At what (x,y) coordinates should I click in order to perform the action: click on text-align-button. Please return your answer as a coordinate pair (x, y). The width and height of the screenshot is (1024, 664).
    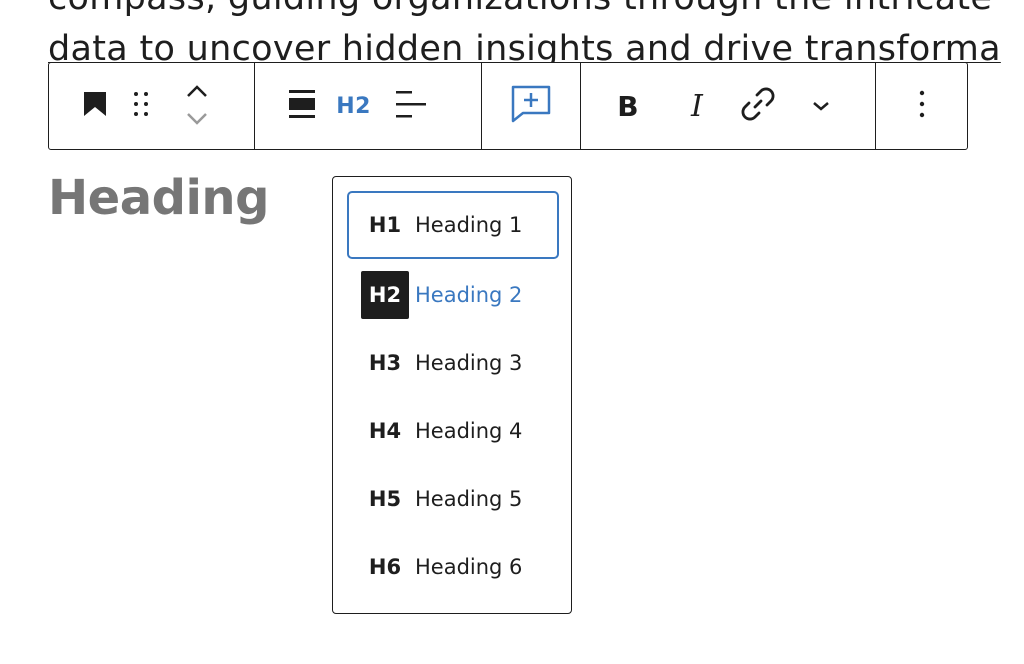
    Looking at the image, I should click on (411, 106).